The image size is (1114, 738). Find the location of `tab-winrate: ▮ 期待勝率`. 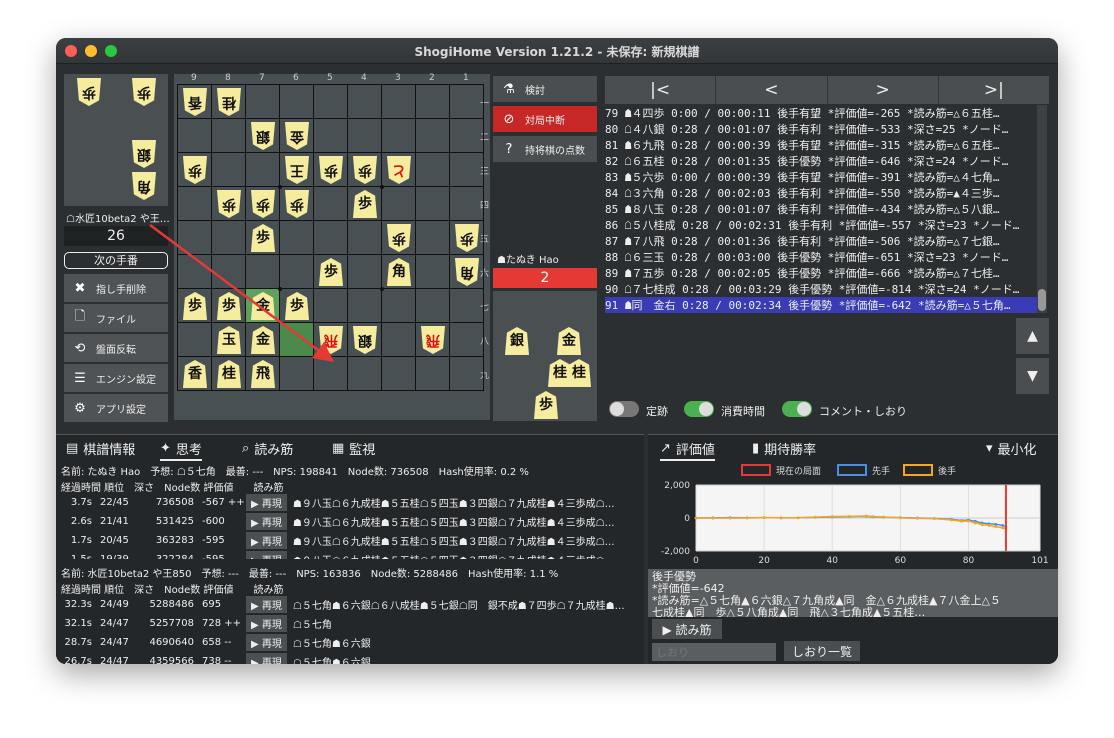

tab-winrate: ▮ 期待勝率 is located at coordinates (784, 448).